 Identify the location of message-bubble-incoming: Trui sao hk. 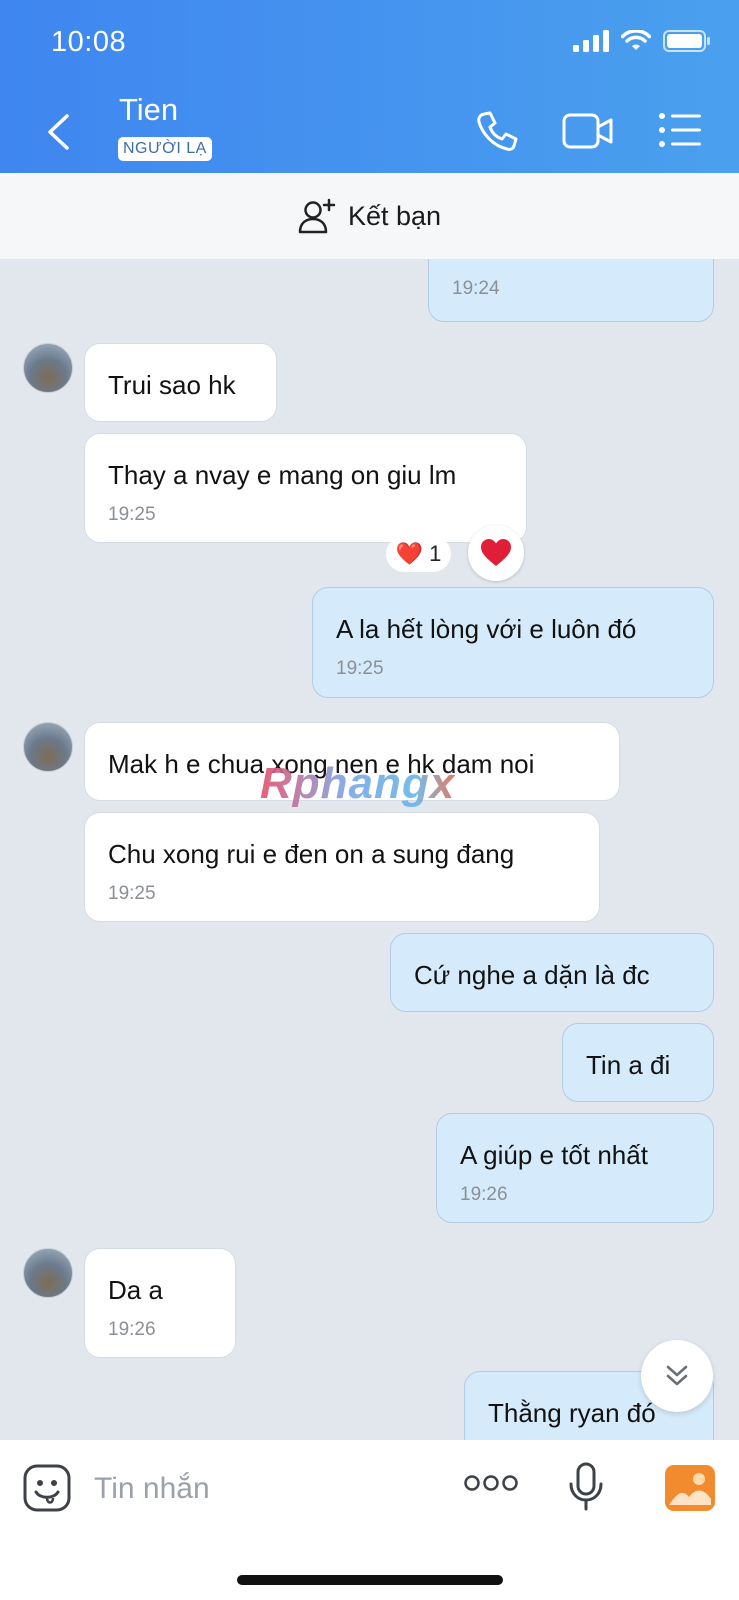
(180, 382).